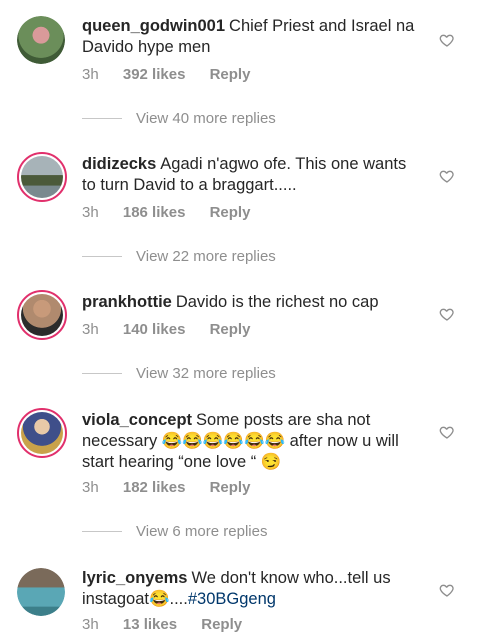  What do you see at coordinates (206, 373) in the screenshot?
I see `view-replies-label: View 32 more replies` at bounding box center [206, 373].